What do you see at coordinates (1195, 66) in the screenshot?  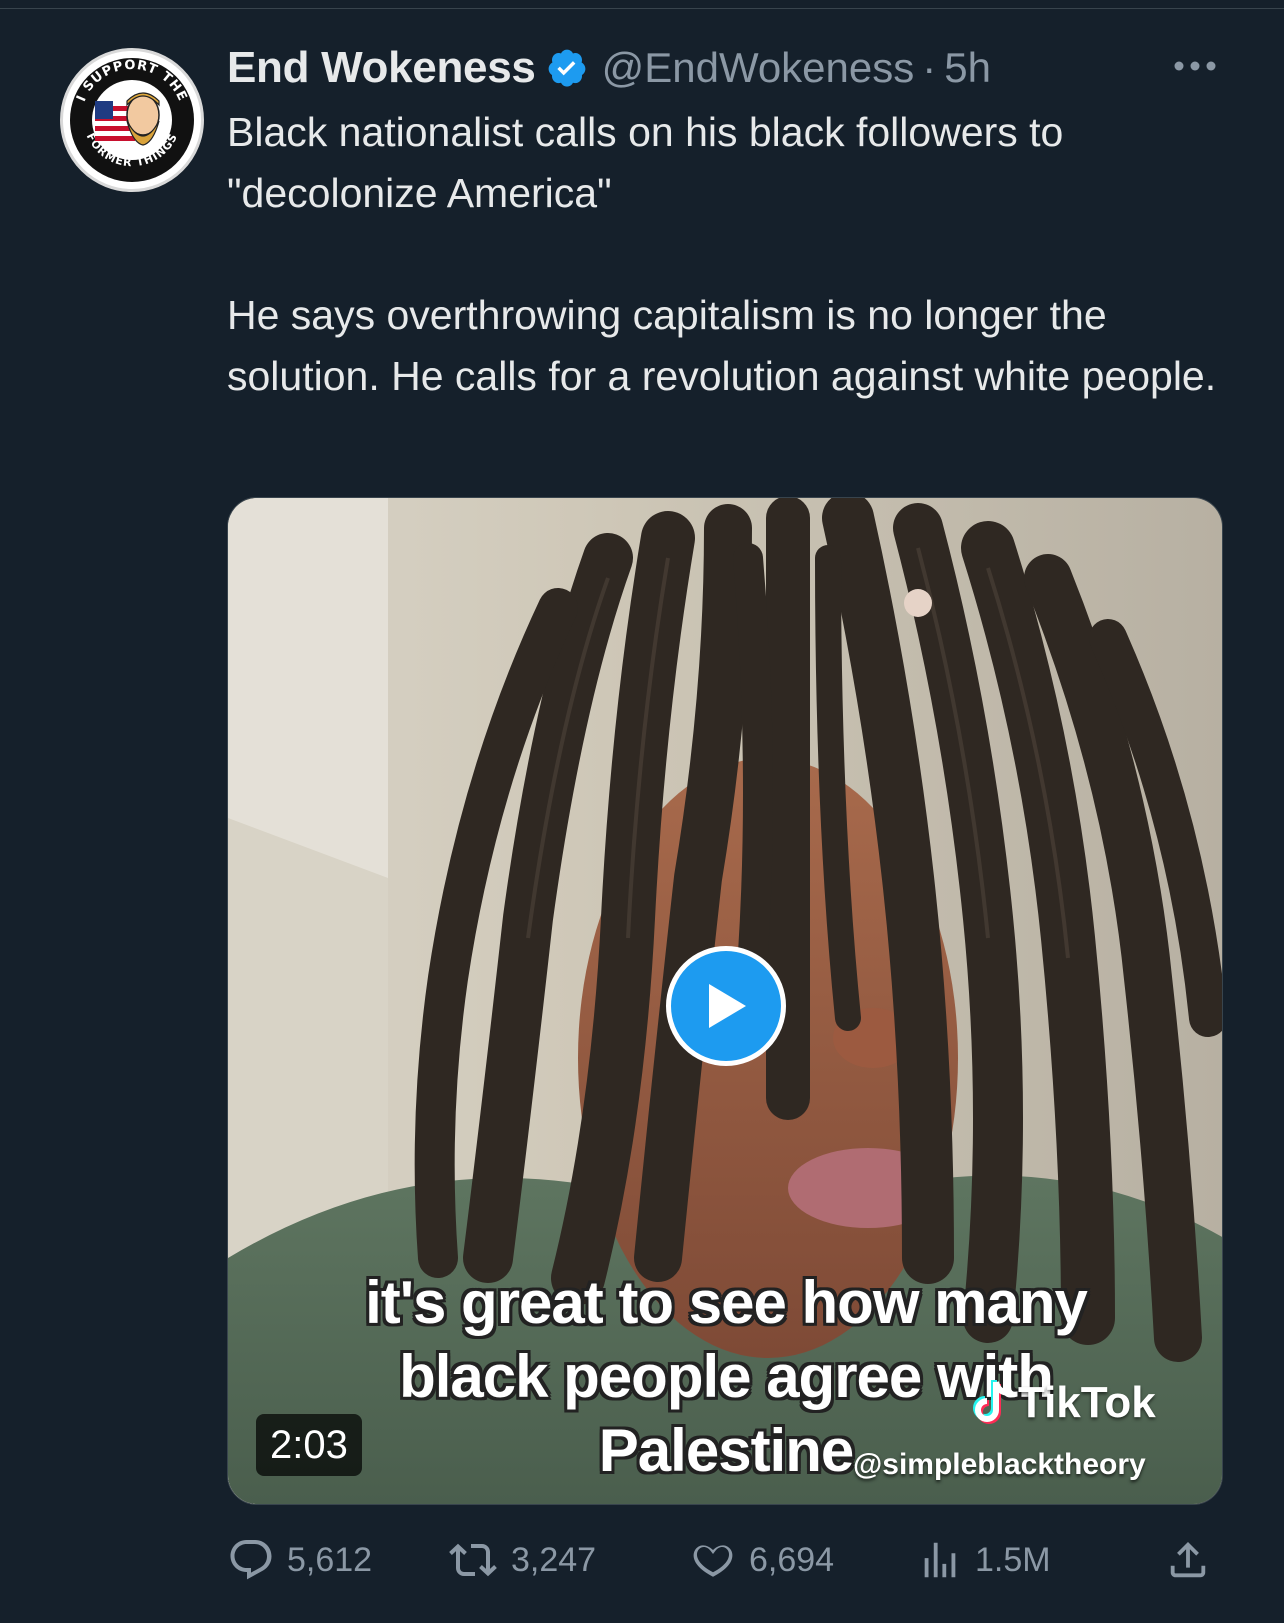 I see `more-icon` at bounding box center [1195, 66].